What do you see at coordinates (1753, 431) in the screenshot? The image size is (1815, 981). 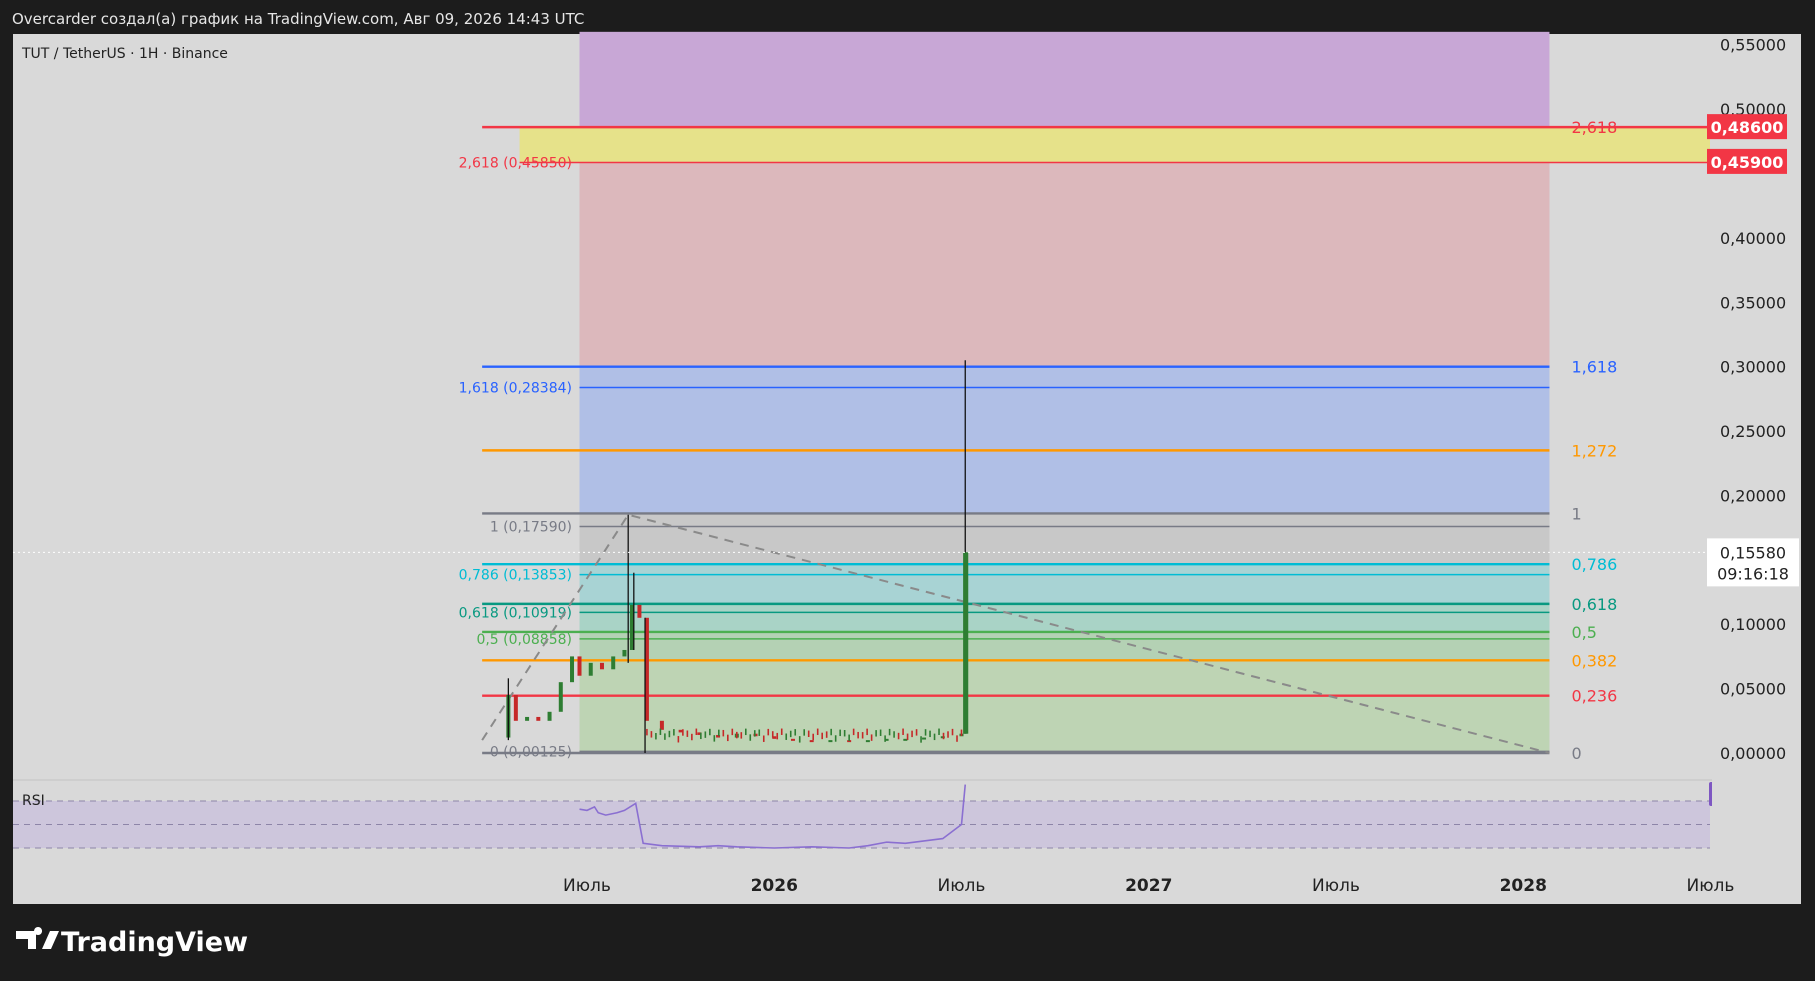 I see `y-tick-label: 0,25000` at bounding box center [1753, 431].